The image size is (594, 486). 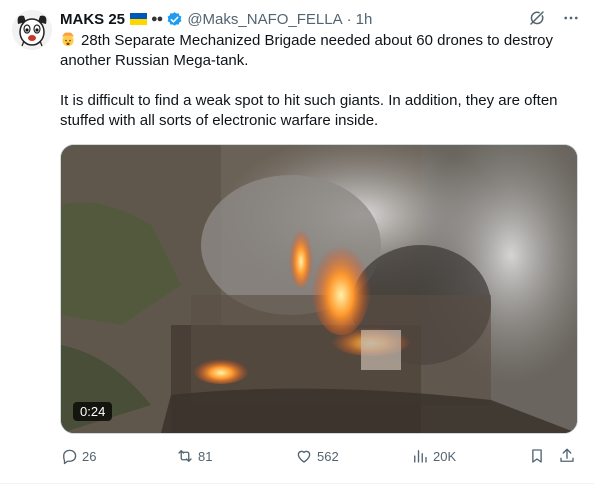 I want to click on bookmark-icon, so click(x=537, y=456).